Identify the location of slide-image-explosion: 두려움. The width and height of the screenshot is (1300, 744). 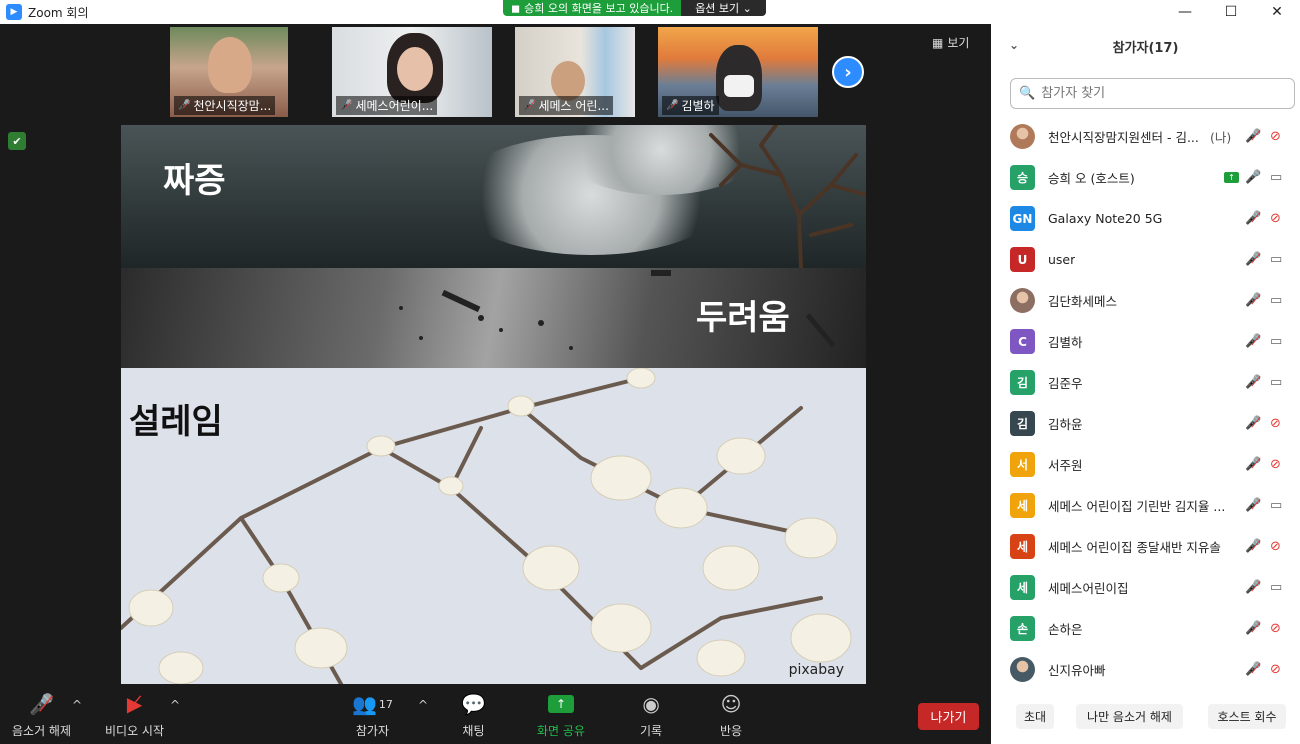
(493, 318).